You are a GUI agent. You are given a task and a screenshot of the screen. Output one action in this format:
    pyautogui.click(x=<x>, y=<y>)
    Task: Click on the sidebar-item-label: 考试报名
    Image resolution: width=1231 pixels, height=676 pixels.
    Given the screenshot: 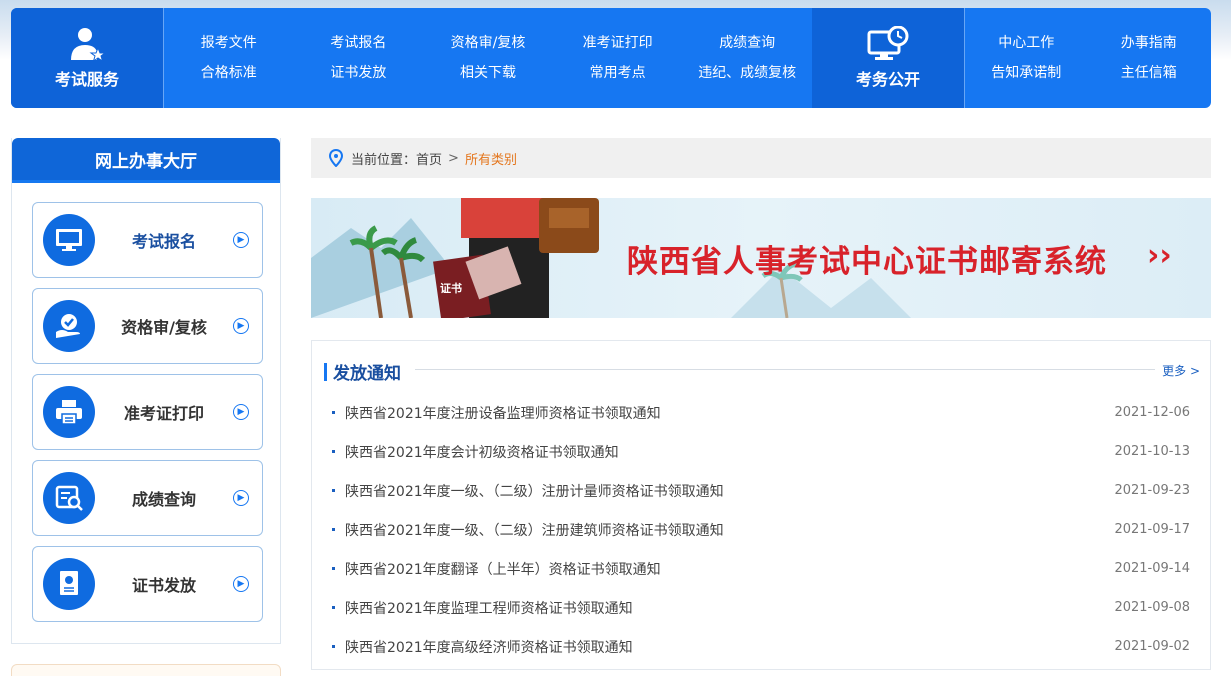 What is the action you would take?
    pyautogui.click(x=163, y=241)
    